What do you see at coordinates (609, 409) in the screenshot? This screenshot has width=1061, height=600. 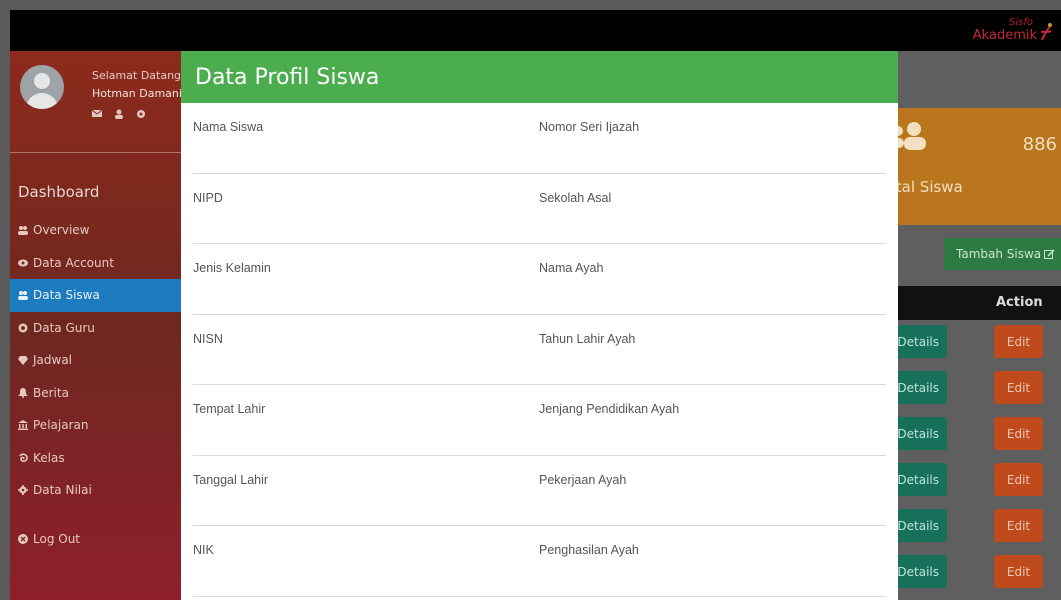 I see `field-label: Jenjang Pendidikan Ayah` at bounding box center [609, 409].